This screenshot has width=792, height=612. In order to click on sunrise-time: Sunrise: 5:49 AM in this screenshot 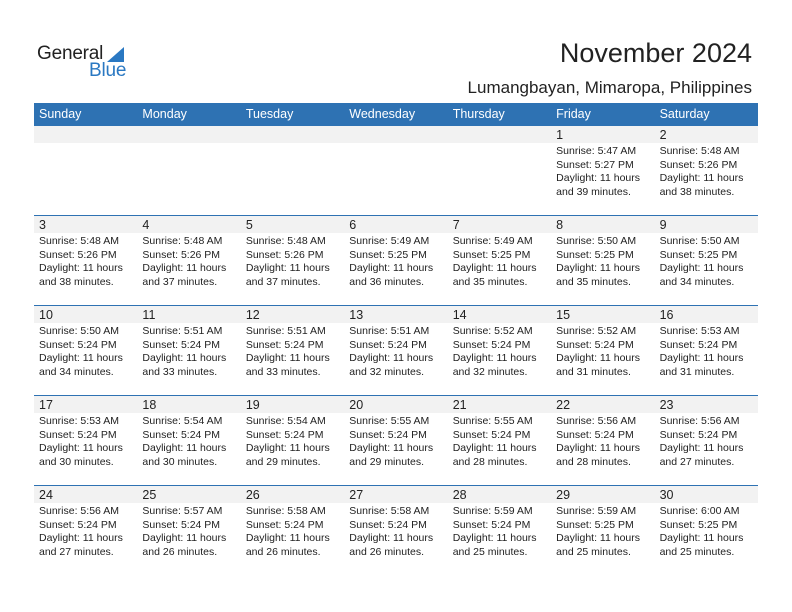, I will do `click(492, 241)`.